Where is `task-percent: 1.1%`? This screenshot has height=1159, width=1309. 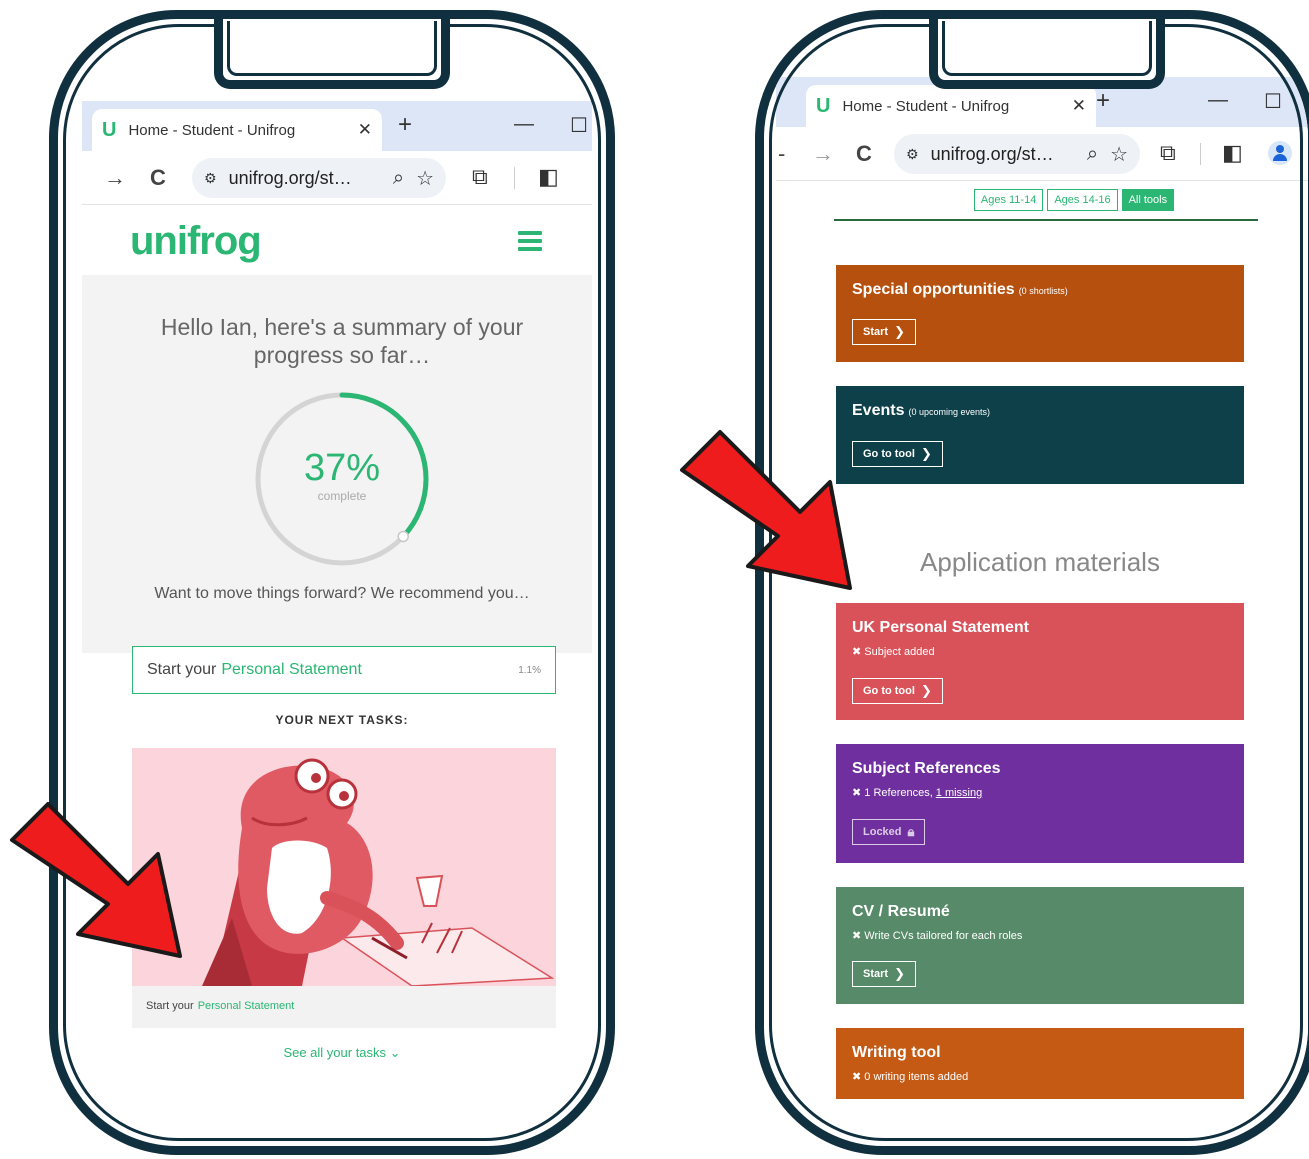
task-percent: 1.1% is located at coordinates (529, 670).